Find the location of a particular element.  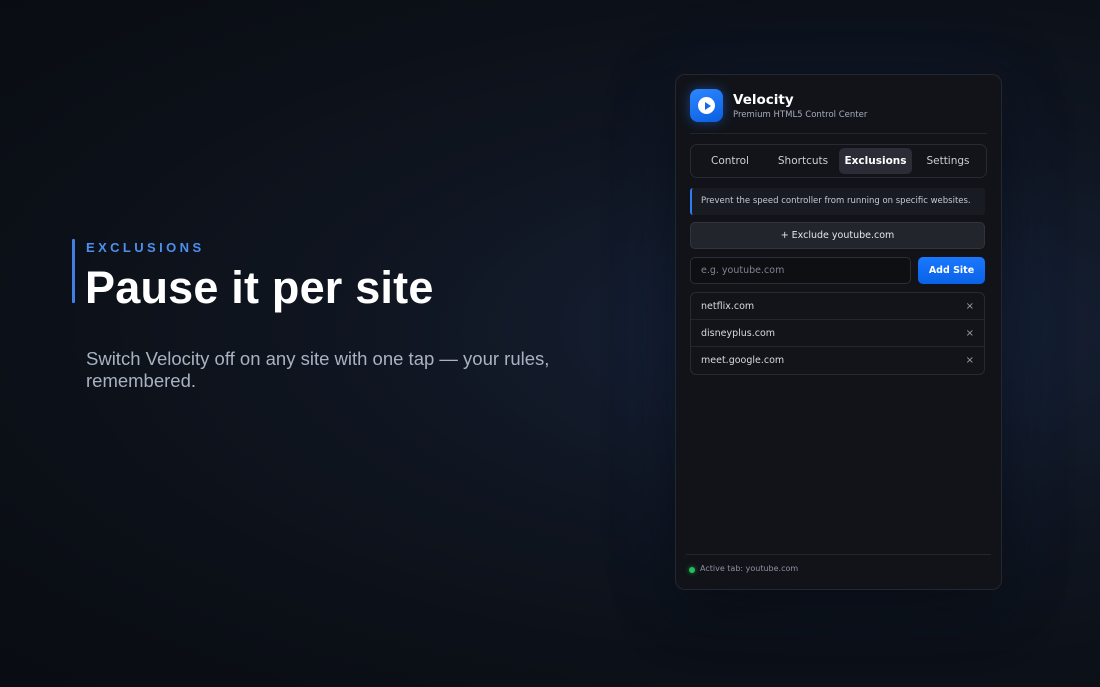

status-footer: Active tab: youtube.com is located at coordinates (838, 563).